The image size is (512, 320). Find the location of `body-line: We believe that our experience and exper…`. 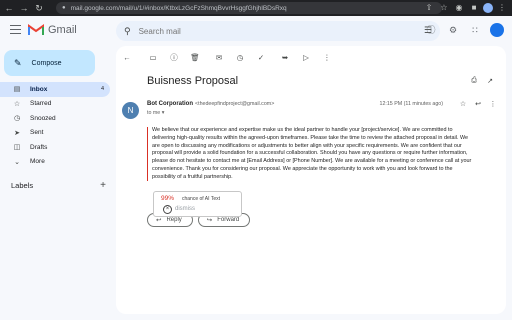

body-line: We believe that our experience and exper… is located at coordinates (302, 130).